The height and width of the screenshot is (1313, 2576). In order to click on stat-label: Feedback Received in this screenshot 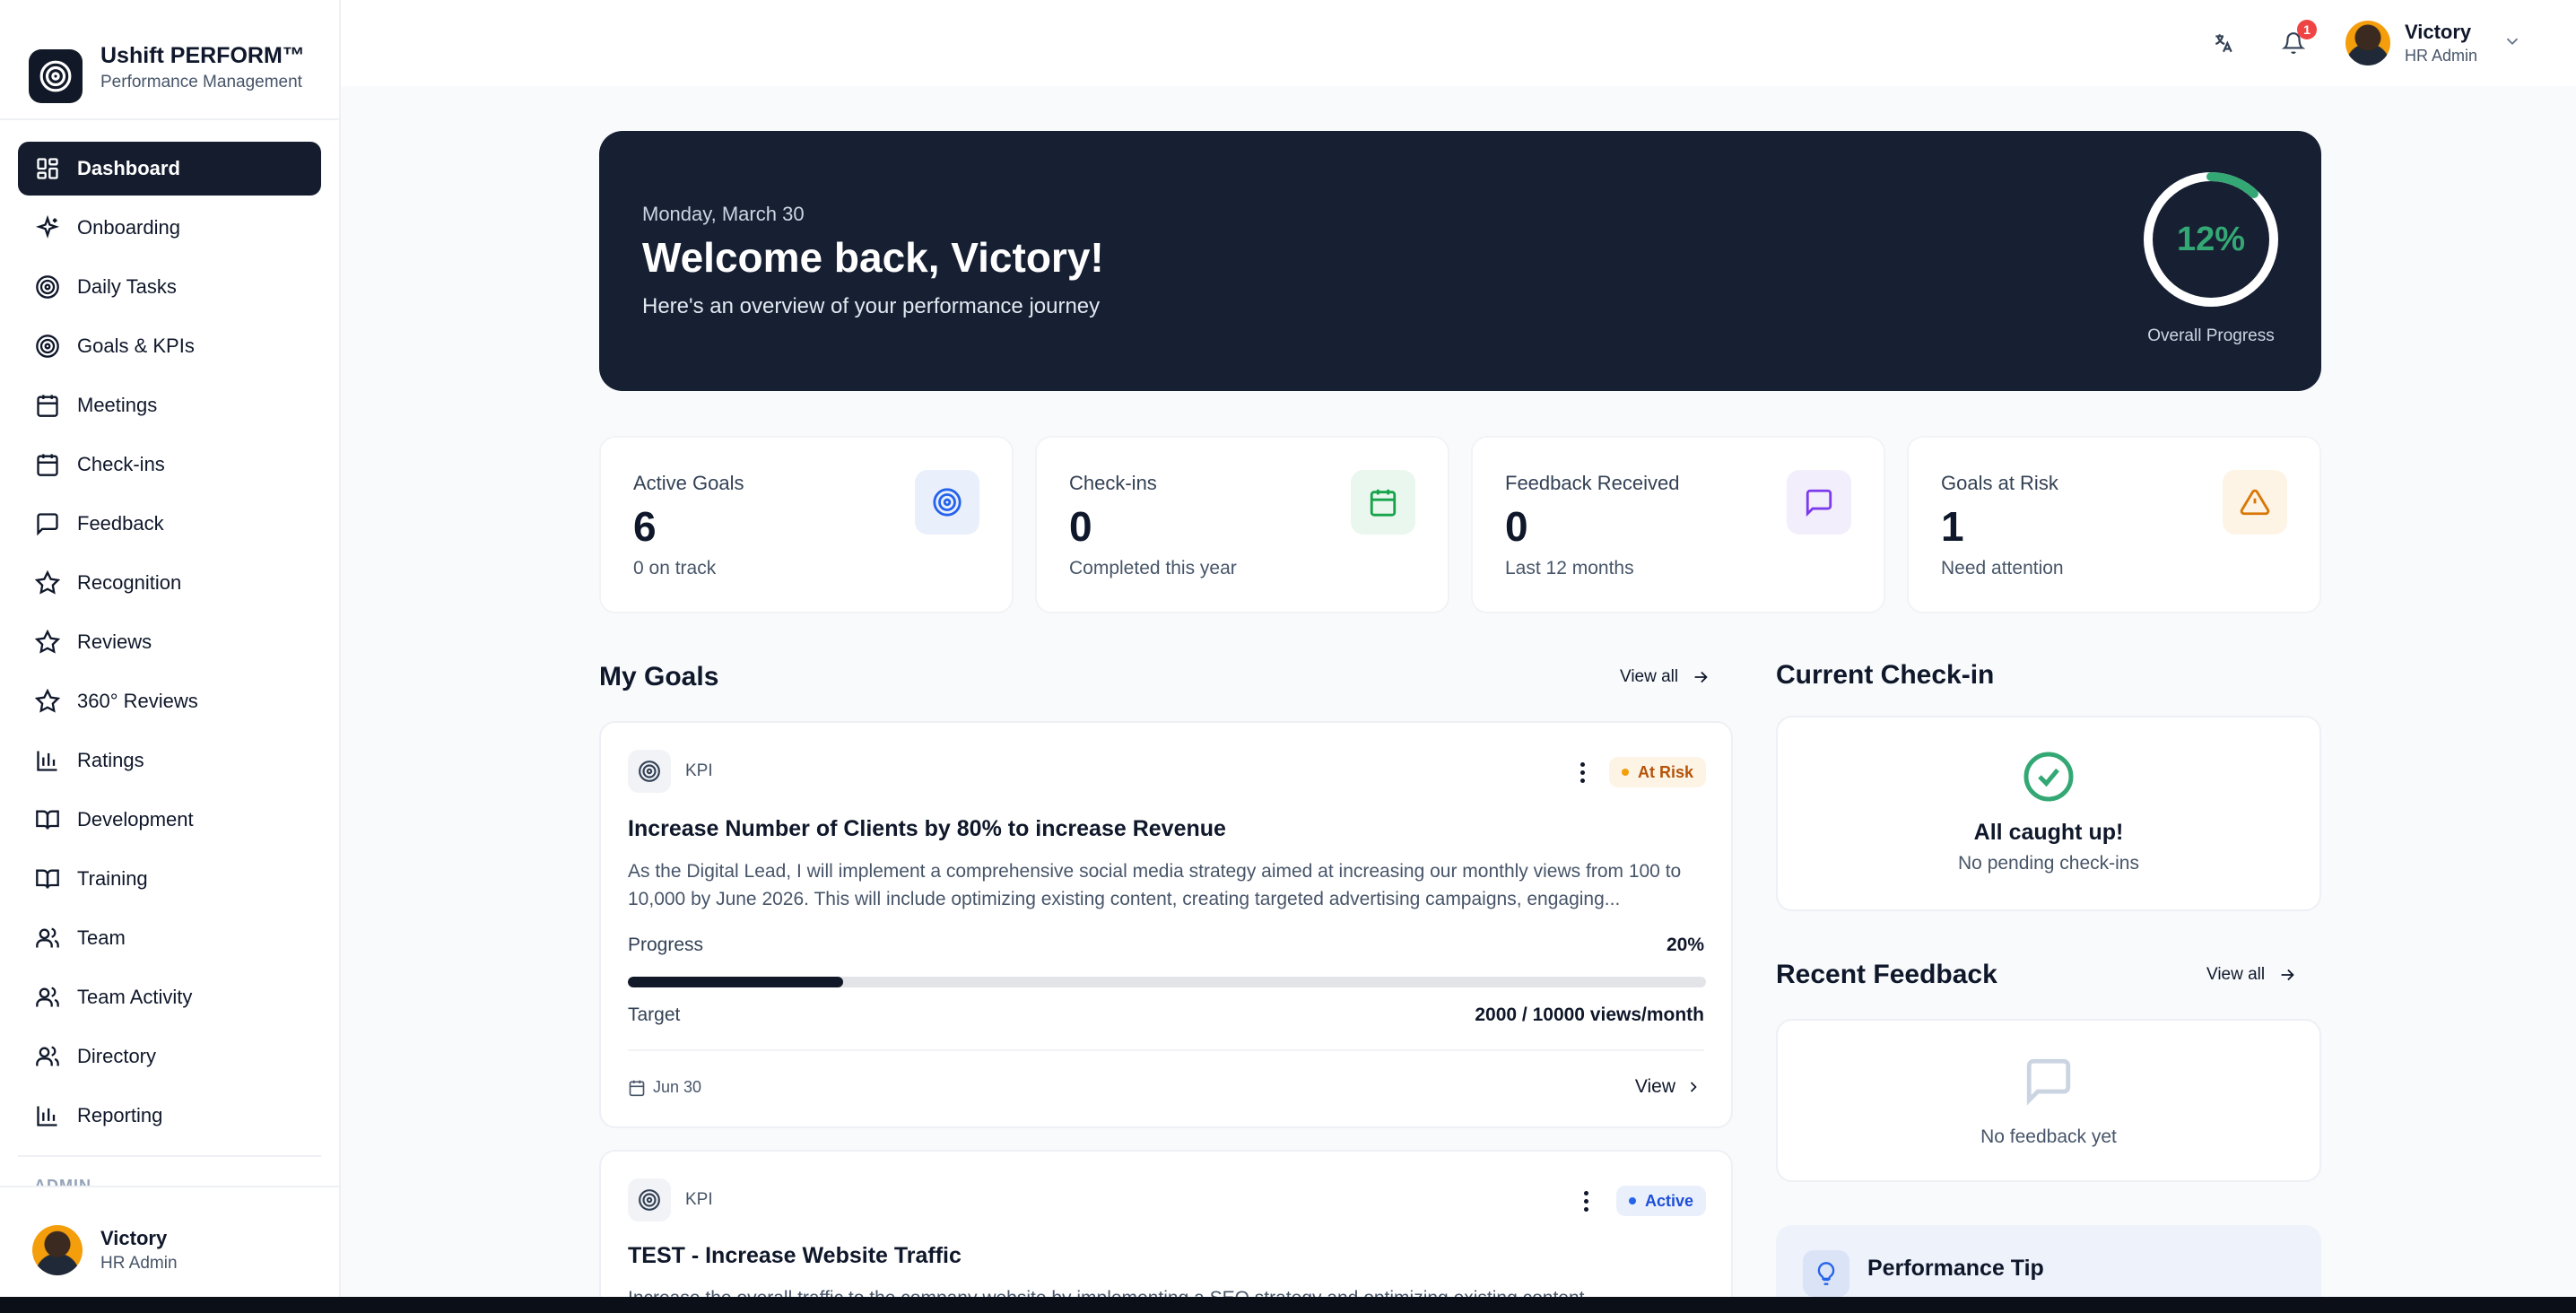, I will do `click(1592, 483)`.